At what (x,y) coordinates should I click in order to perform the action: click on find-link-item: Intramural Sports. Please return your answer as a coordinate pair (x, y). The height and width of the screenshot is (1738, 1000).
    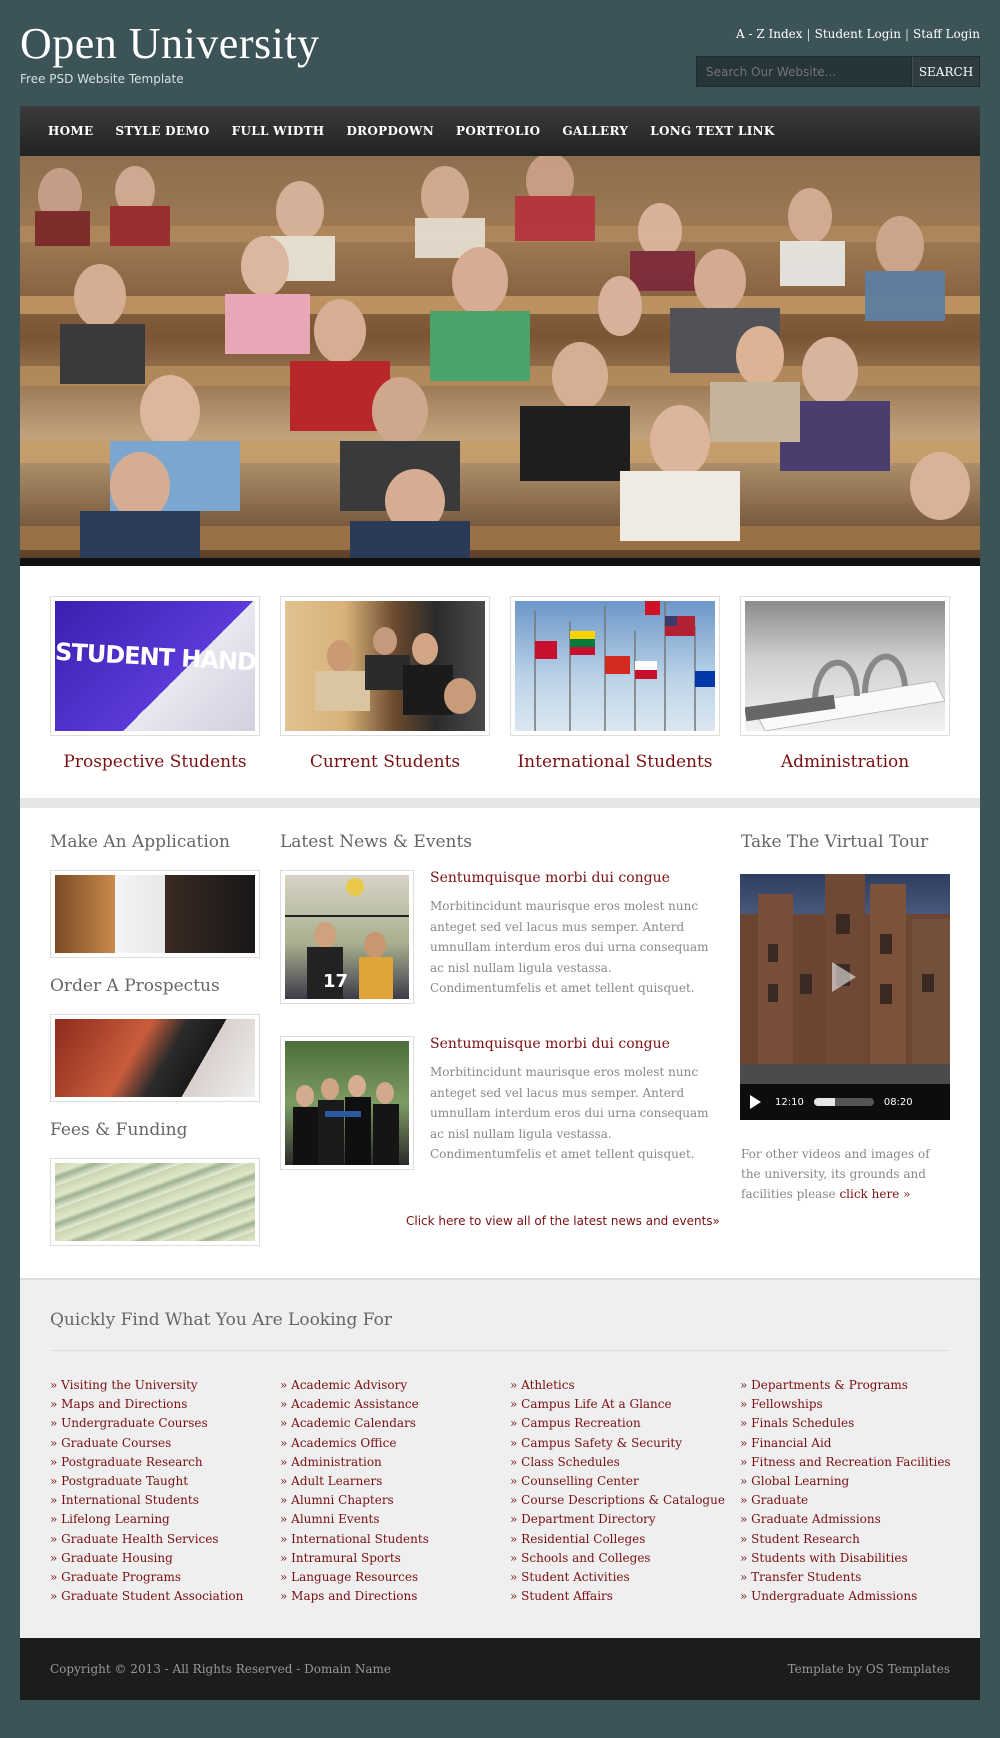
    Looking at the image, I should click on (354, 1558).